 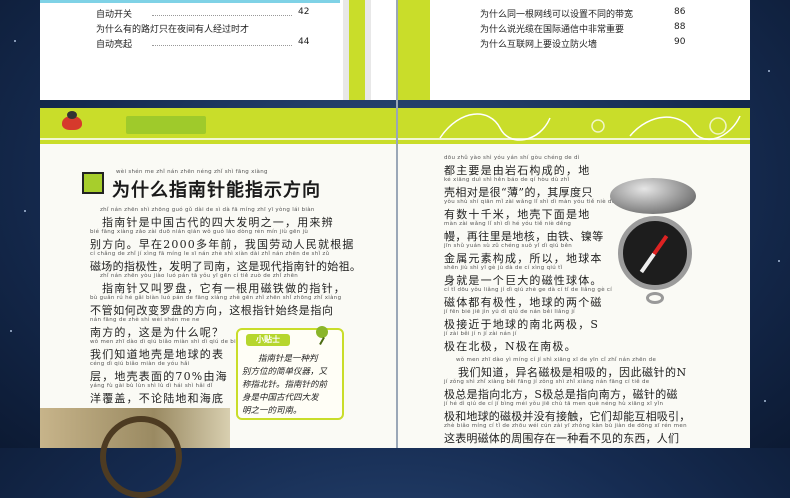 I want to click on text-line: 磁体都有极性，地球的两个磁, so click(x=523, y=302).